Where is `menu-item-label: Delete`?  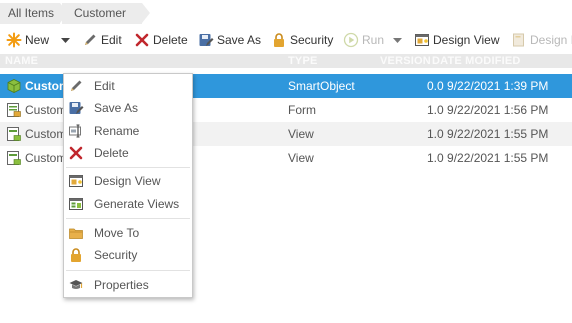 menu-item-label: Delete is located at coordinates (111, 153).